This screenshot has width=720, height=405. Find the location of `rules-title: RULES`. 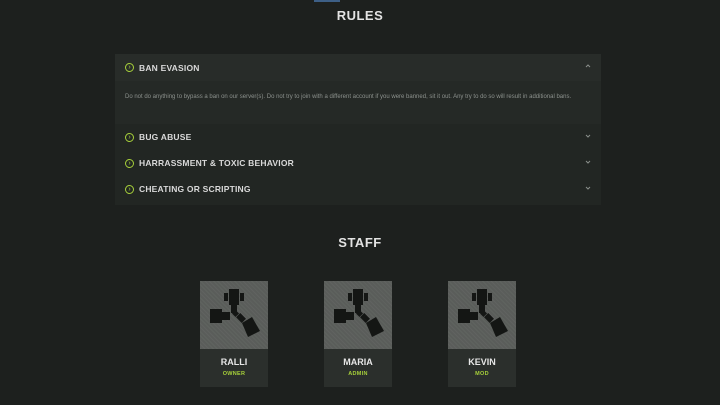

rules-title: RULES is located at coordinates (360, 15).